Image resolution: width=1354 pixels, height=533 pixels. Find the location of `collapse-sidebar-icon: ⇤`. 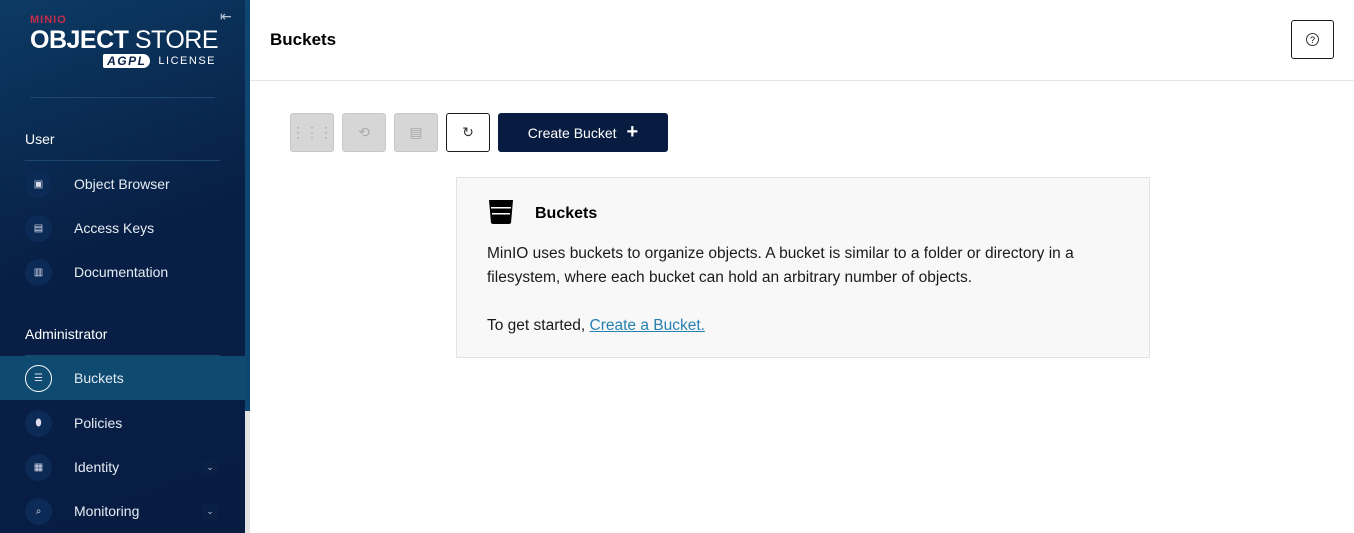

collapse-sidebar-icon: ⇤ is located at coordinates (226, 16).